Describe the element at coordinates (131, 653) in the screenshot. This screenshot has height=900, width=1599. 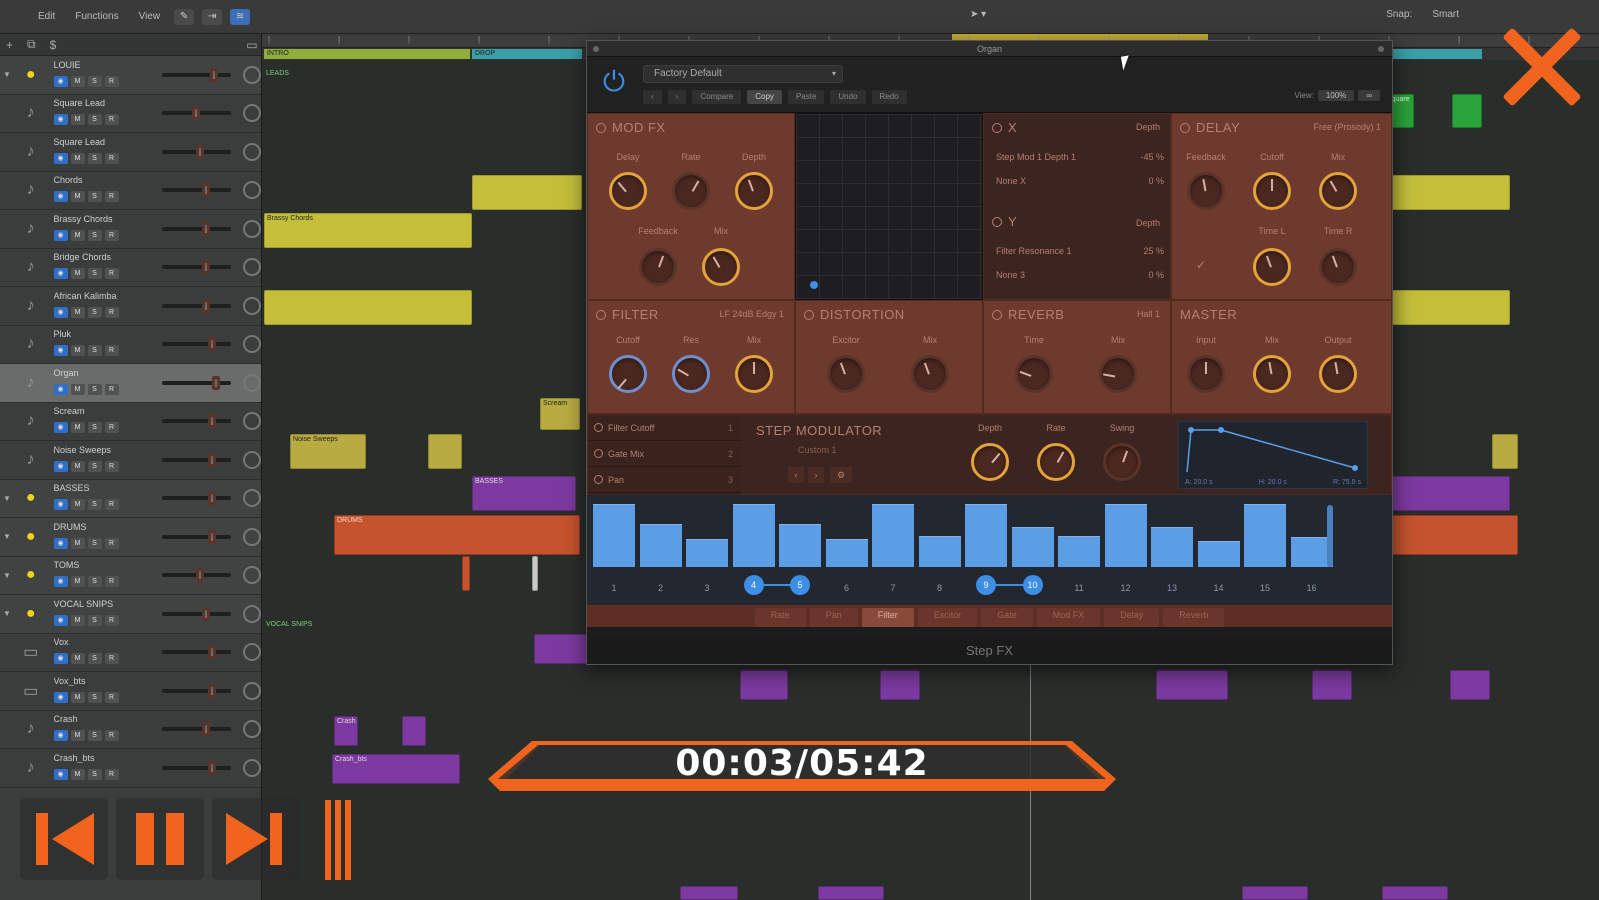
I see `track-row: ▭ Vox ◉ M S R` at that location.